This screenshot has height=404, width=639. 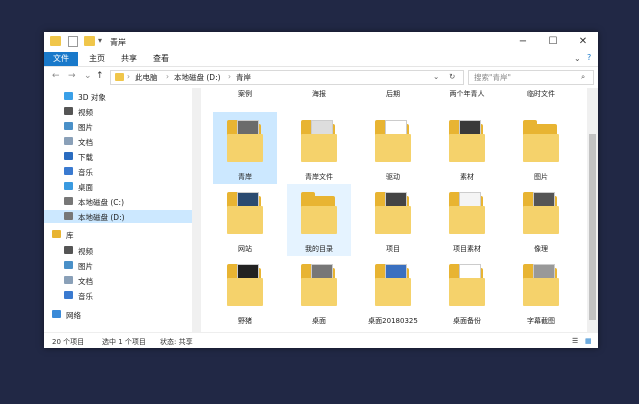 I want to click on folder-label: 我的目录, so click(x=319, y=249).